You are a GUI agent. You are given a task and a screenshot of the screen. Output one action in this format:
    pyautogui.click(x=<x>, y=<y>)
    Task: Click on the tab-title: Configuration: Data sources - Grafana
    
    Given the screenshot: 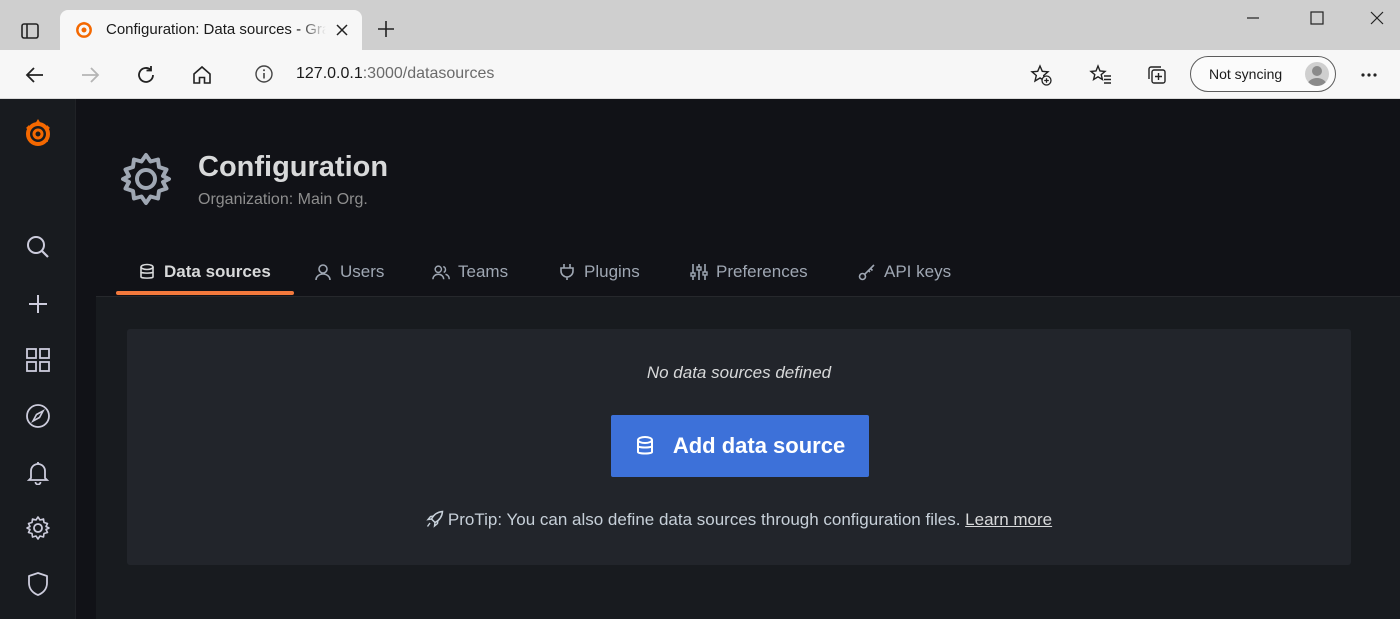 What is the action you would take?
    pyautogui.click(x=216, y=29)
    